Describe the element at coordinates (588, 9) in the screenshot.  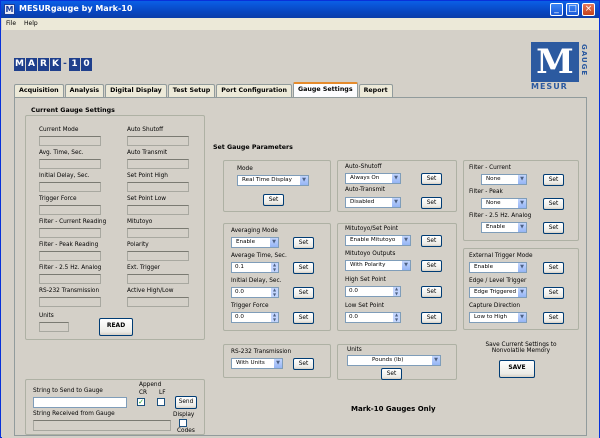
I see `close-button: ×` at that location.